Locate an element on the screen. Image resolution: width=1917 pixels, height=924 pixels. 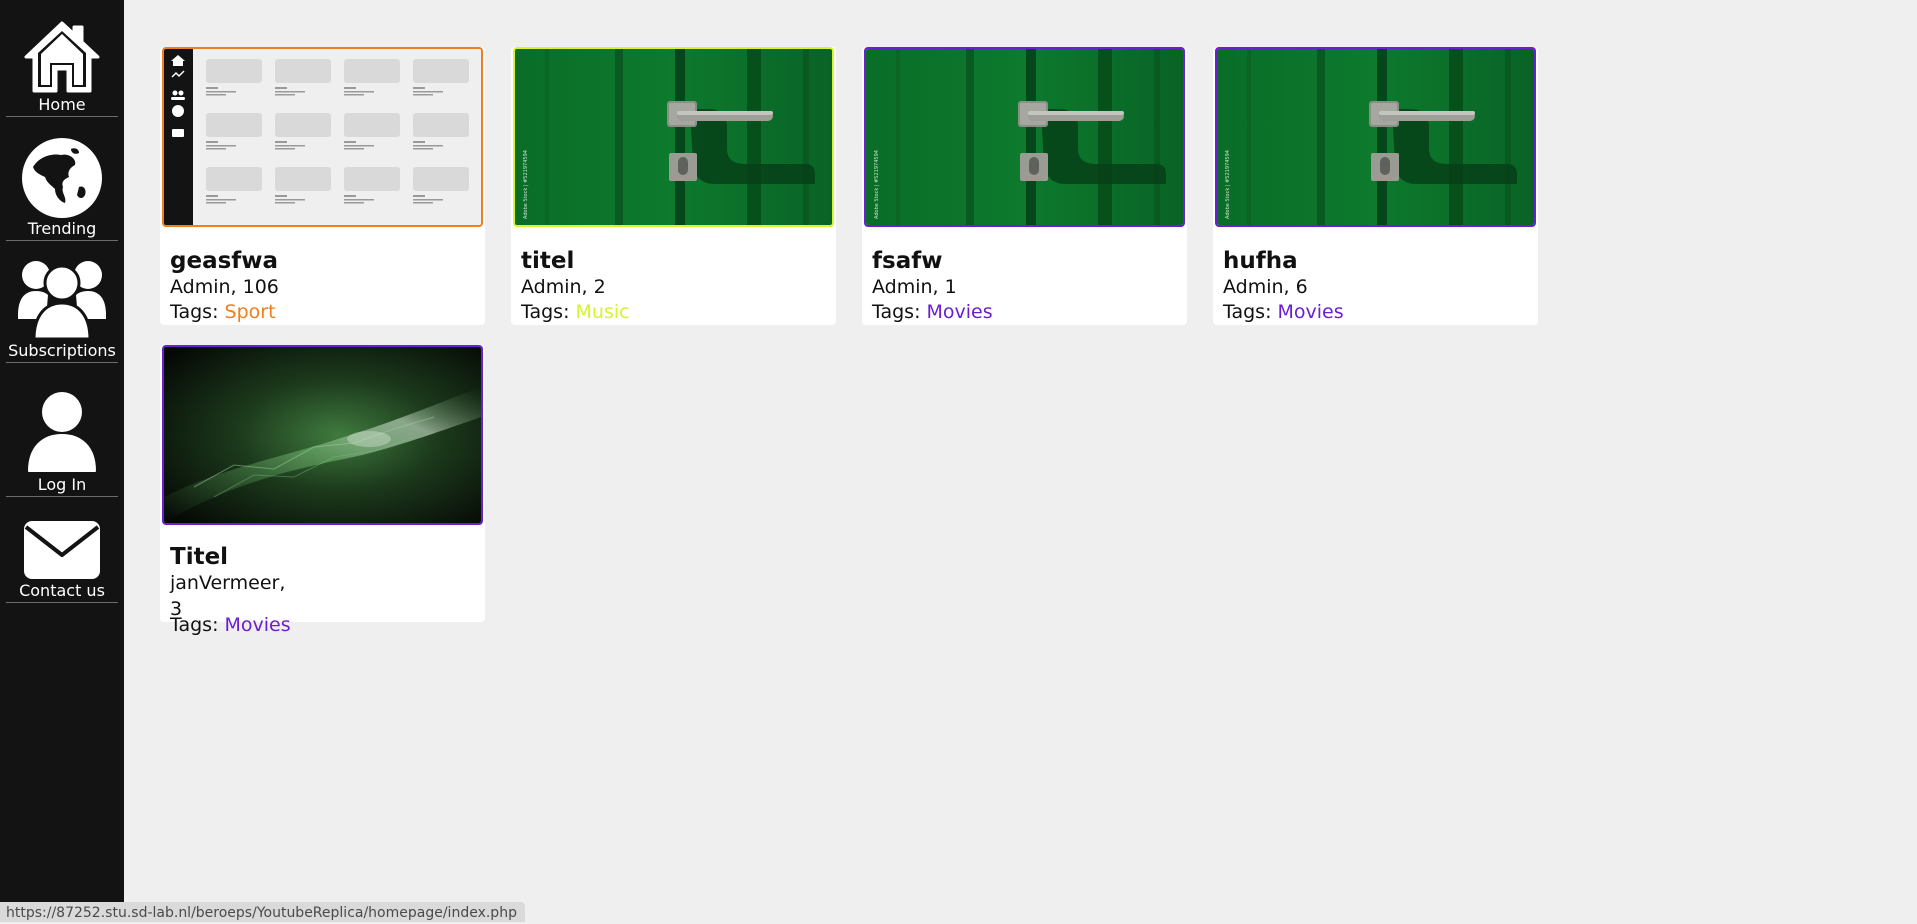
sidebar-item-home: Home is located at coordinates (62, 59).